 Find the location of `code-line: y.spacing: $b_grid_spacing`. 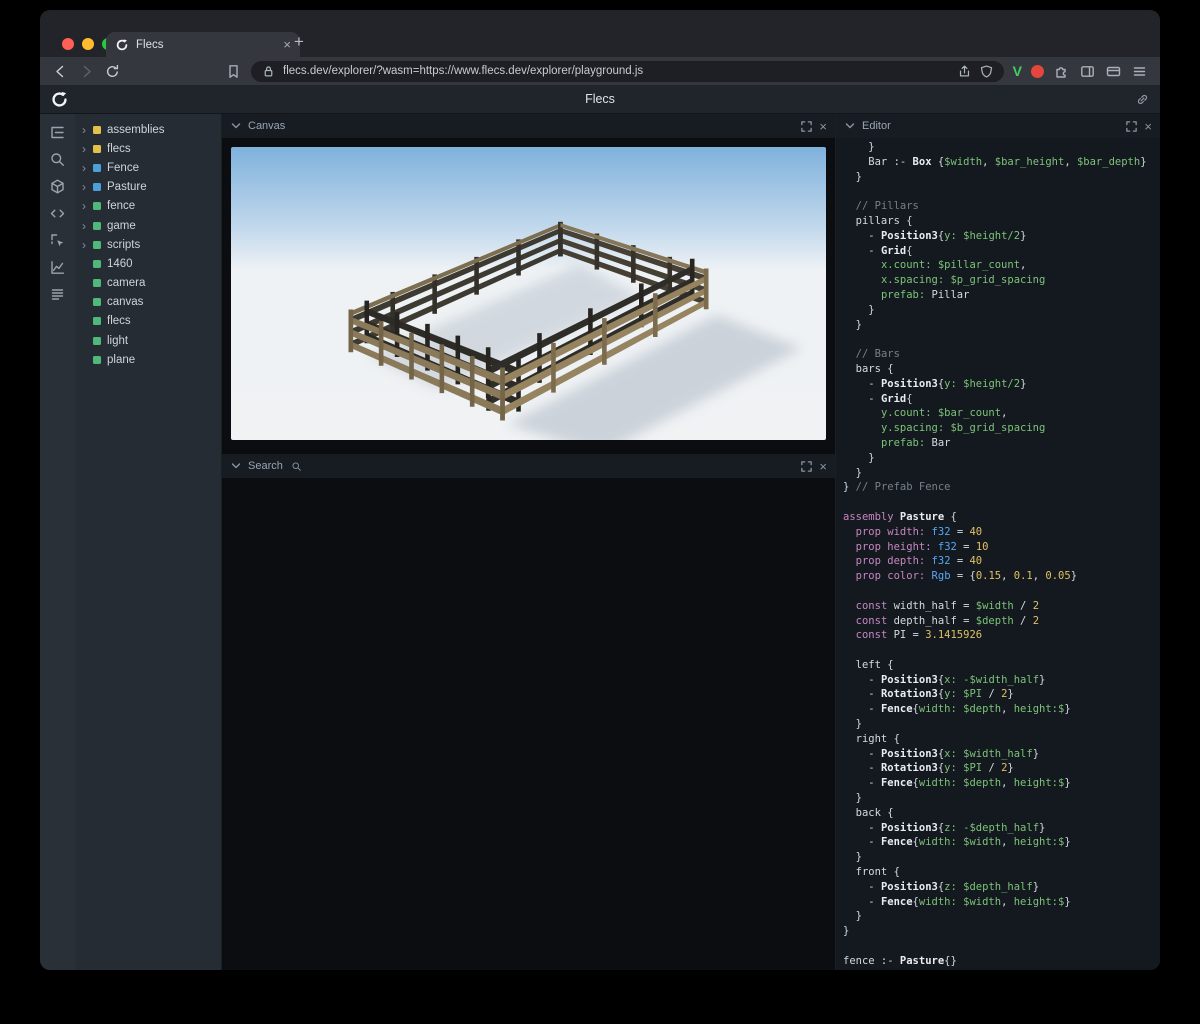

code-line: y.spacing: $b_grid_spacing is located at coordinates (963, 428).